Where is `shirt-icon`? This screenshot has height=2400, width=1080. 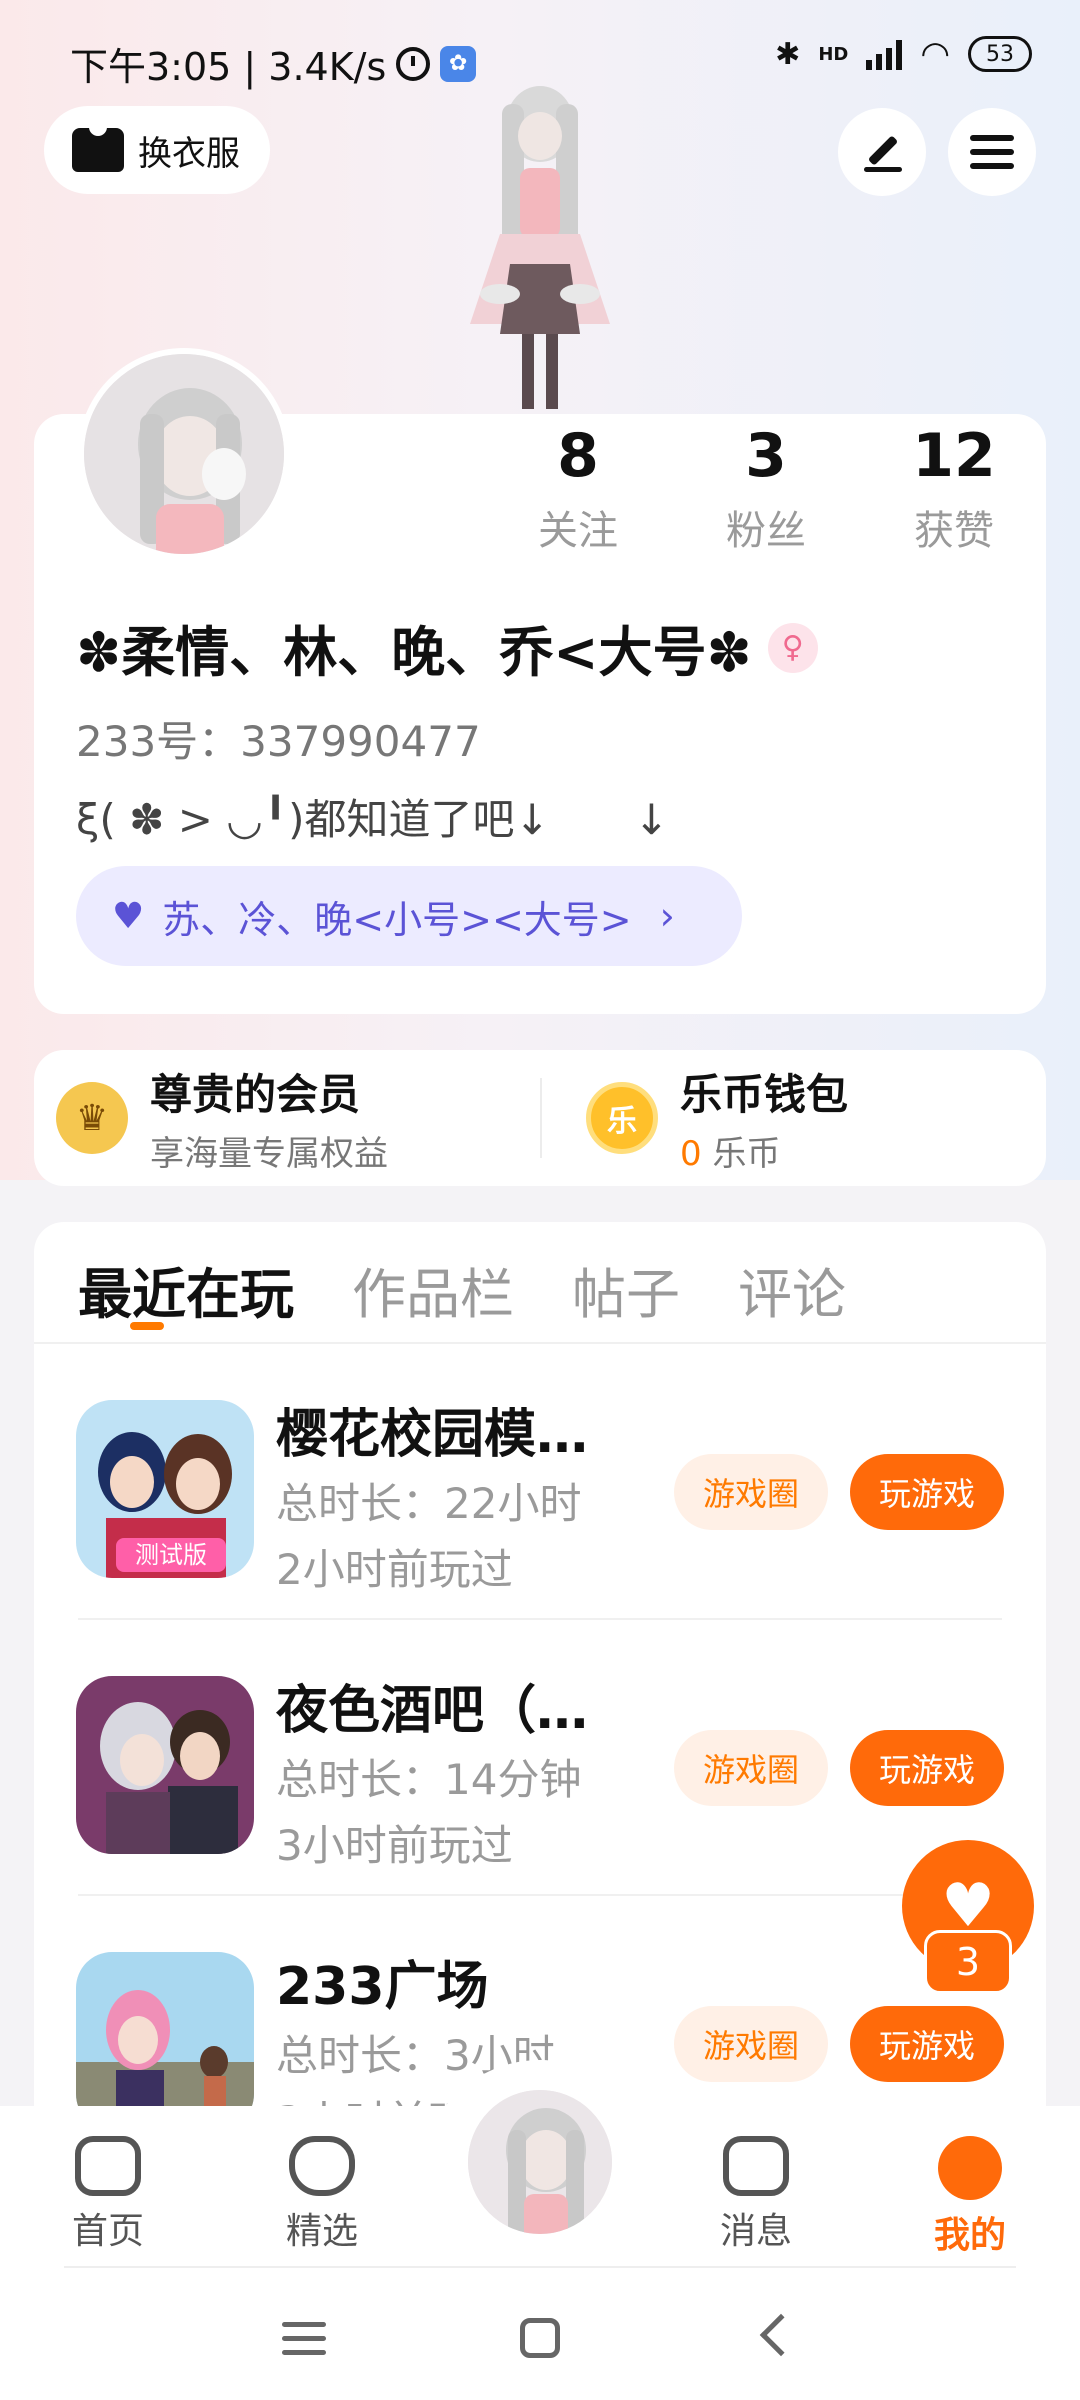
shirt-icon is located at coordinates (98, 149).